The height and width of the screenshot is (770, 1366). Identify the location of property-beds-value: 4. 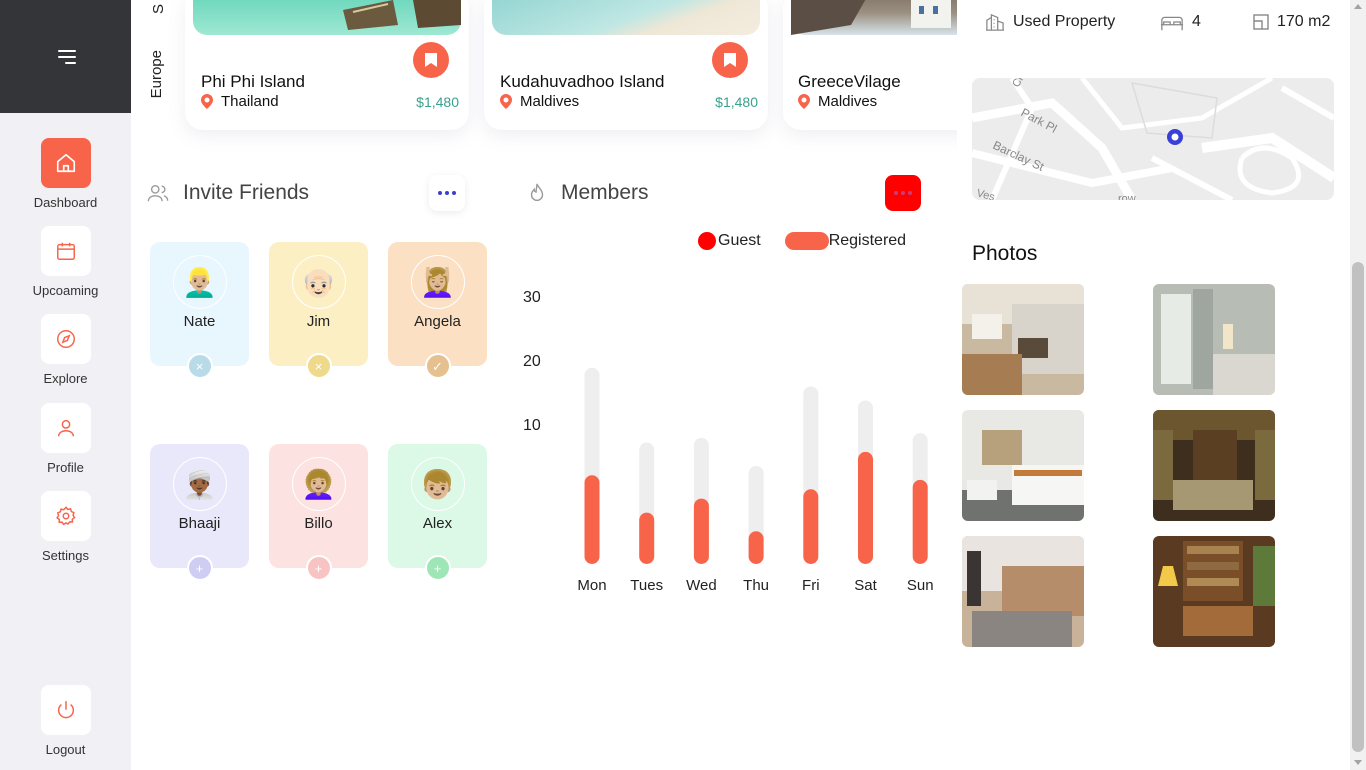
(1196, 21).